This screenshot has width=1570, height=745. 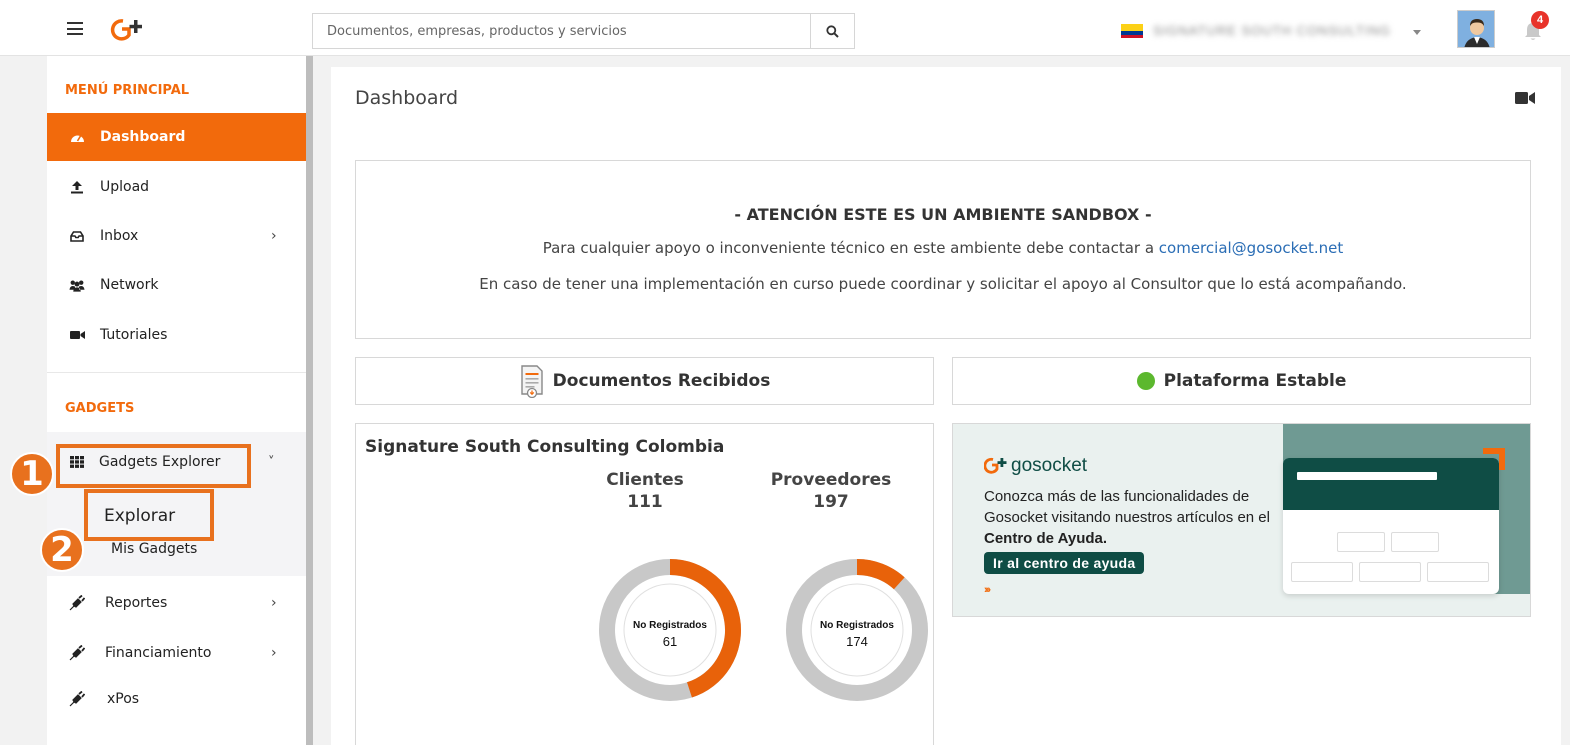 I want to click on company-name: SIGNATURE SOUTH CONSULTING, so click(x=1272, y=30).